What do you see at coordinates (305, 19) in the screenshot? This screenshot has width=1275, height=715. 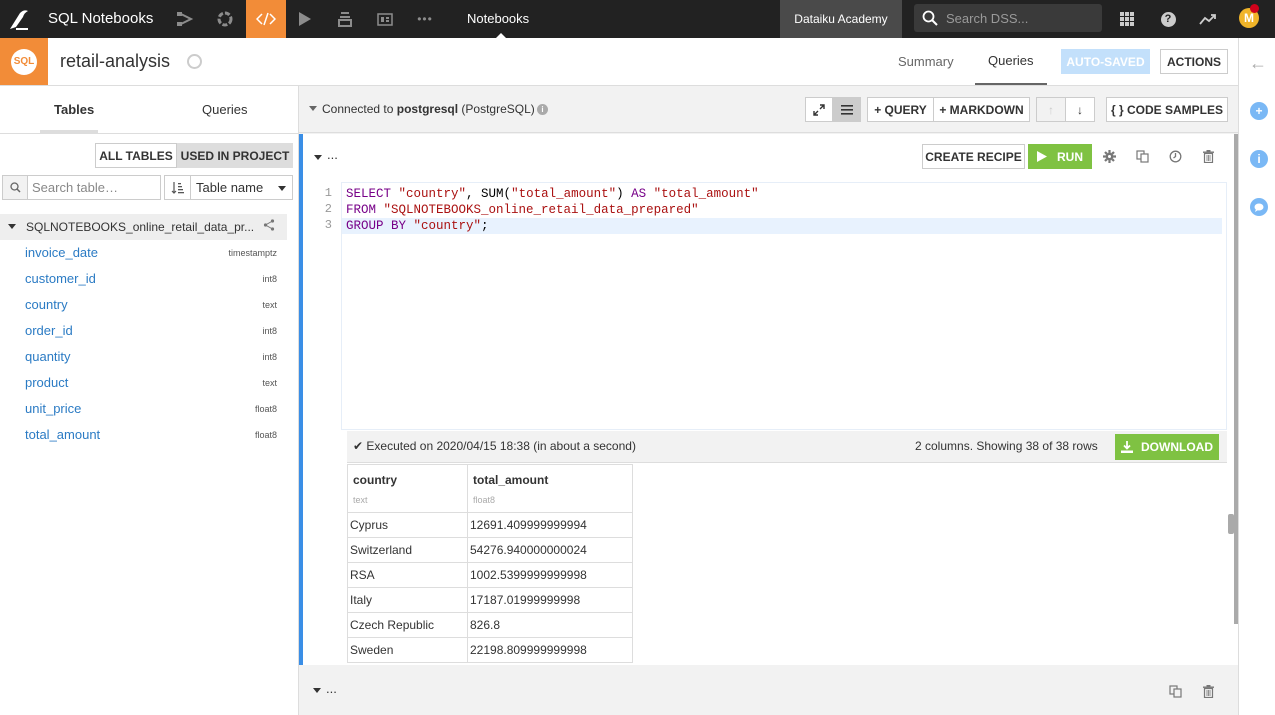 I see `run-icon` at bounding box center [305, 19].